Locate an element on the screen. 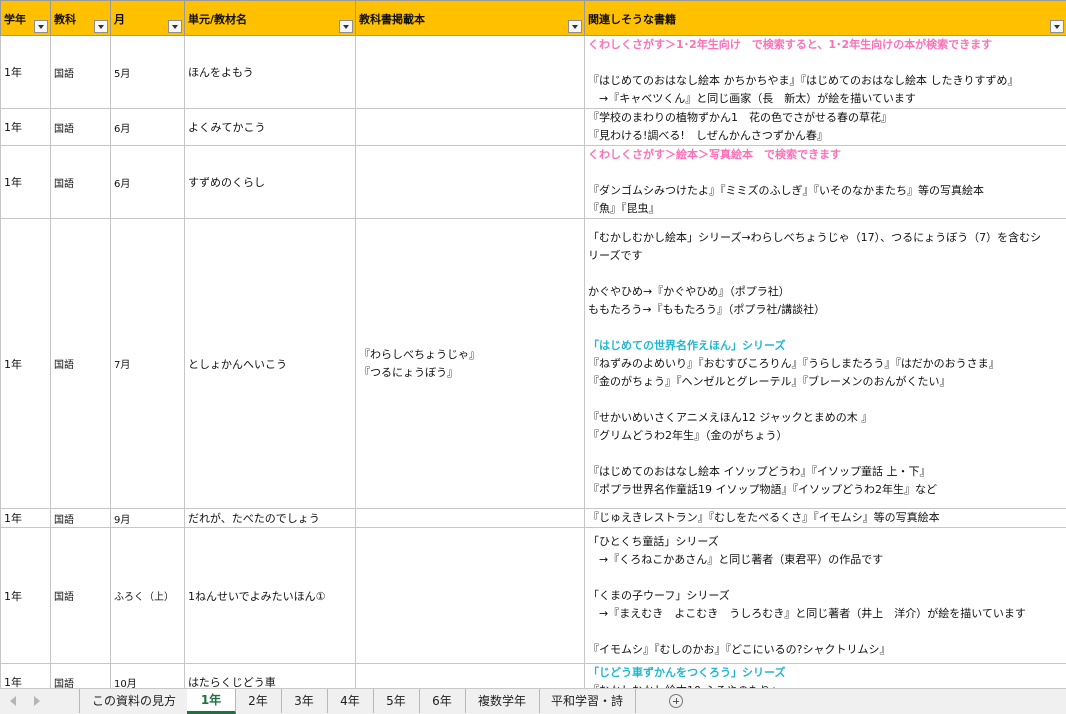  related-book-line: ももたろう→『ももたろう』（ポプラ社/講談社） is located at coordinates (707, 309).